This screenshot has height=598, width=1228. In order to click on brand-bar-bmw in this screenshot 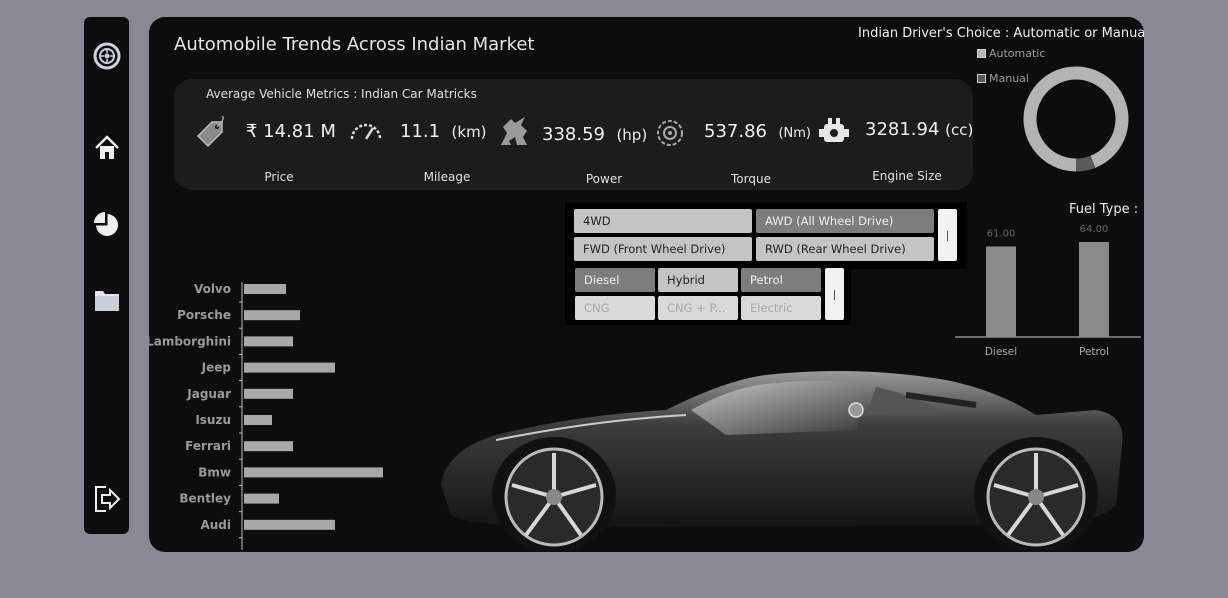, I will do `click(313, 472)`.